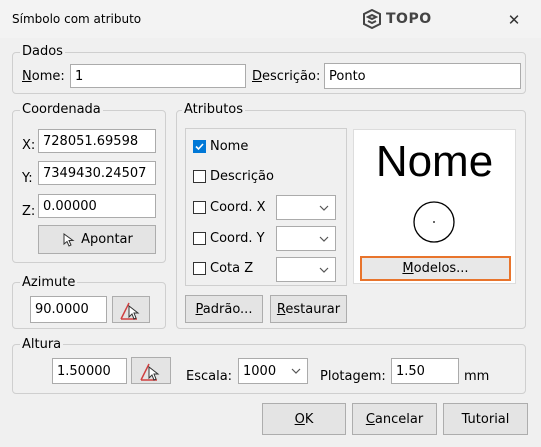 The image size is (541, 447). Describe the element at coordinates (158, 76) in the screenshot. I see `nome-input: 1` at that location.